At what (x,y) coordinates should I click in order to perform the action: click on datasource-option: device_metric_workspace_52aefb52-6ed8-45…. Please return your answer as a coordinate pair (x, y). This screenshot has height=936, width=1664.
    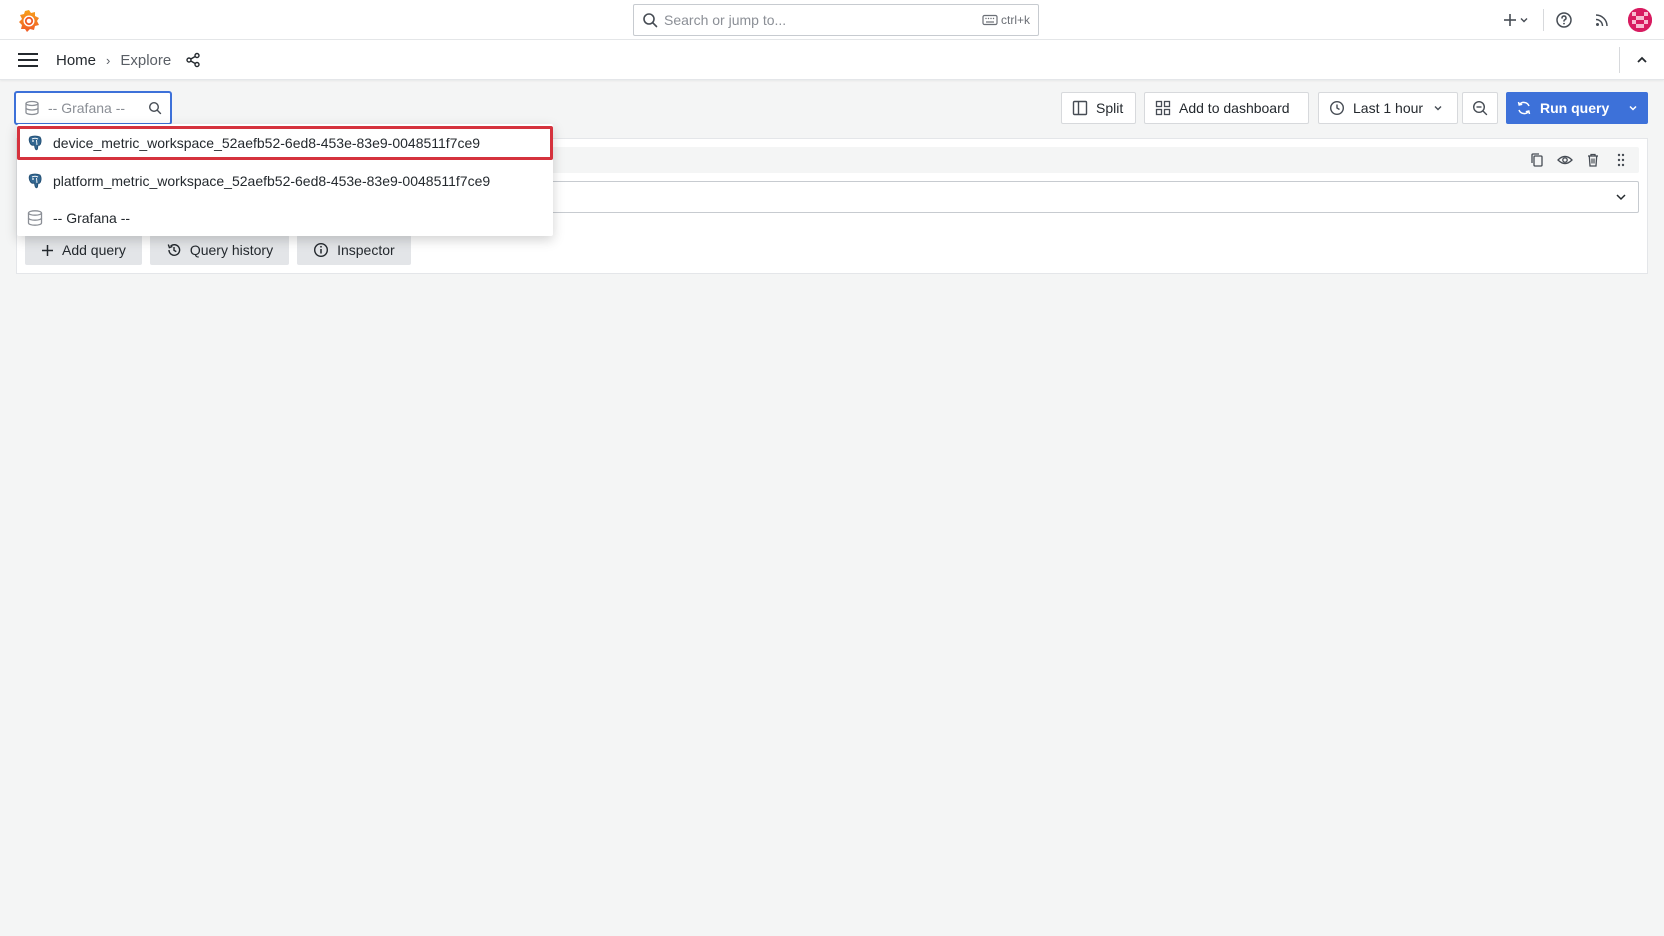
    Looking at the image, I should click on (285, 143).